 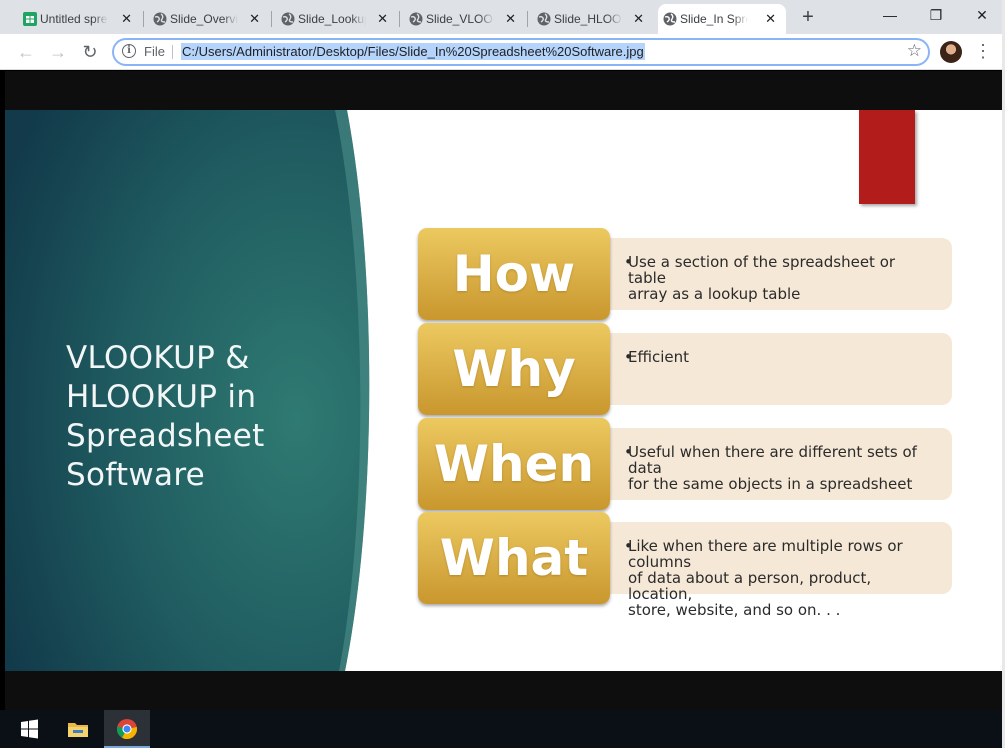 I want to click on description-line: array as a lookup table, so click(x=714, y=294).